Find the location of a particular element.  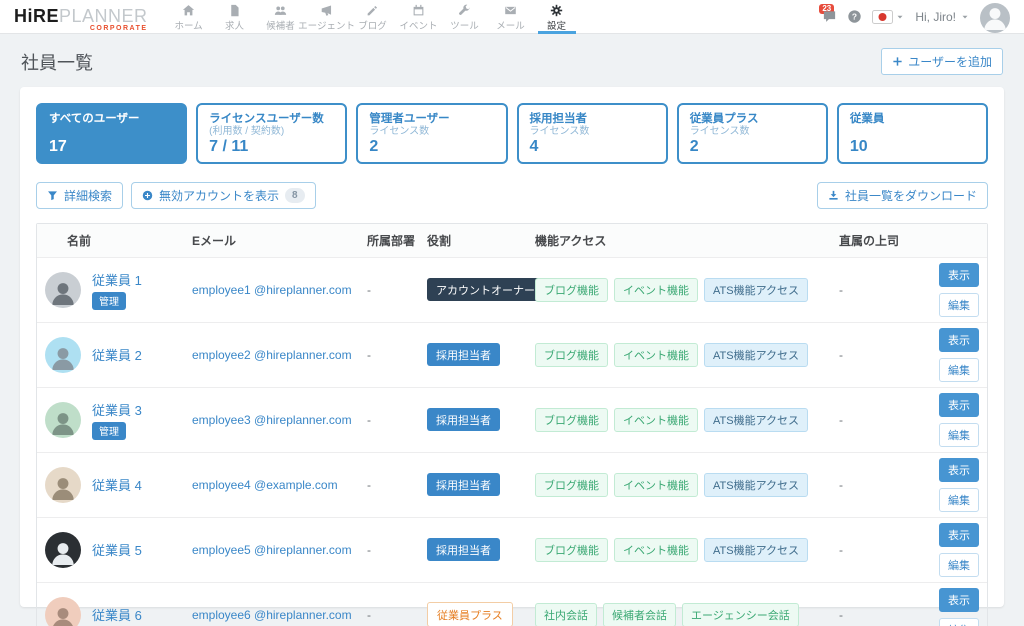

nav-item-home: ホーム is located at coordinates (189, 16).